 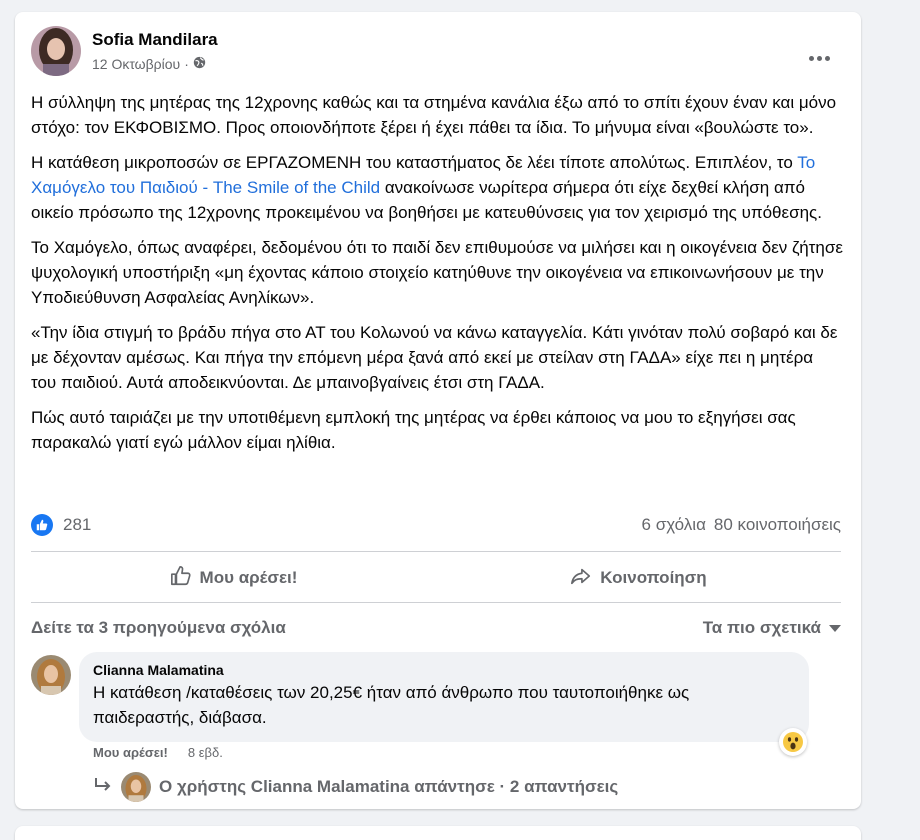 I want to click on next-post-card, so click(x=438, y=833).